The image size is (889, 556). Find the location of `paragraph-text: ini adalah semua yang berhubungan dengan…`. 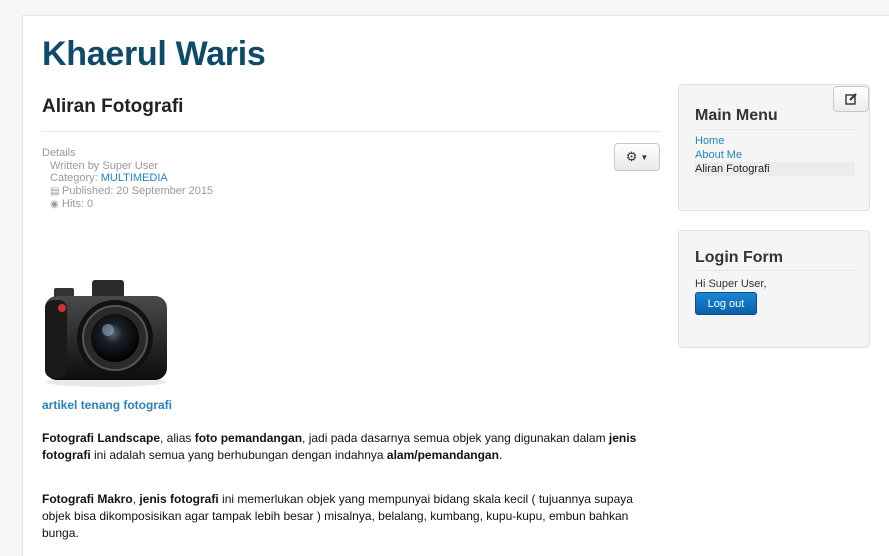

paragraph-text: ini adalah semua yang berhubungan dengan… is located at coordinates (238, 455).